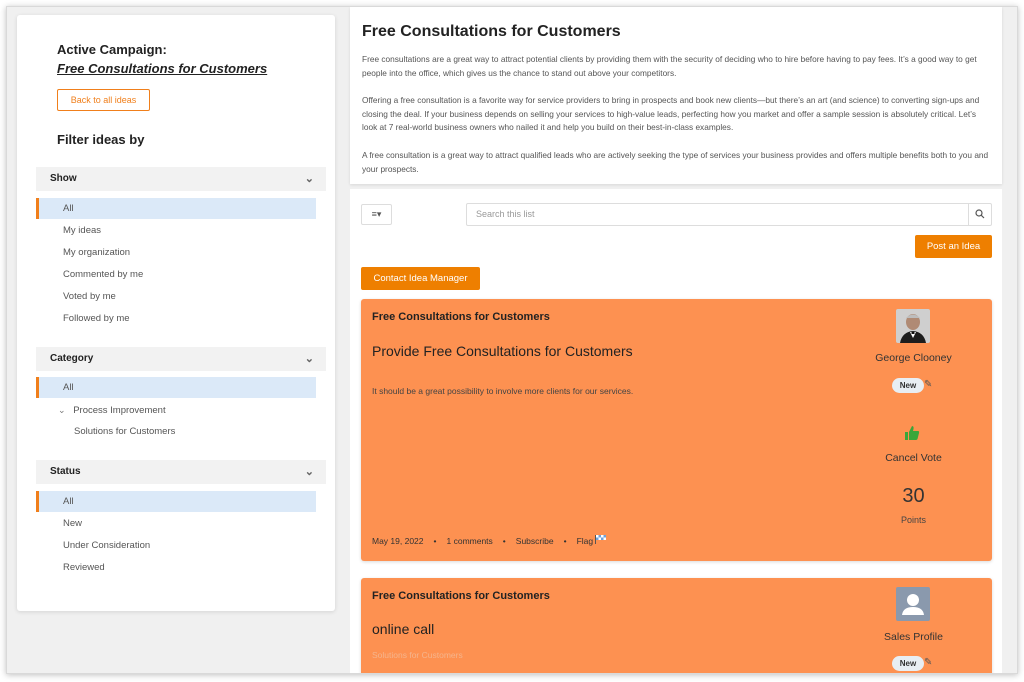  What do you see at coordinates (176, 252) in the screenshot?
I see `show-option-my-organization: My organization` at bounding box center [176, 252].